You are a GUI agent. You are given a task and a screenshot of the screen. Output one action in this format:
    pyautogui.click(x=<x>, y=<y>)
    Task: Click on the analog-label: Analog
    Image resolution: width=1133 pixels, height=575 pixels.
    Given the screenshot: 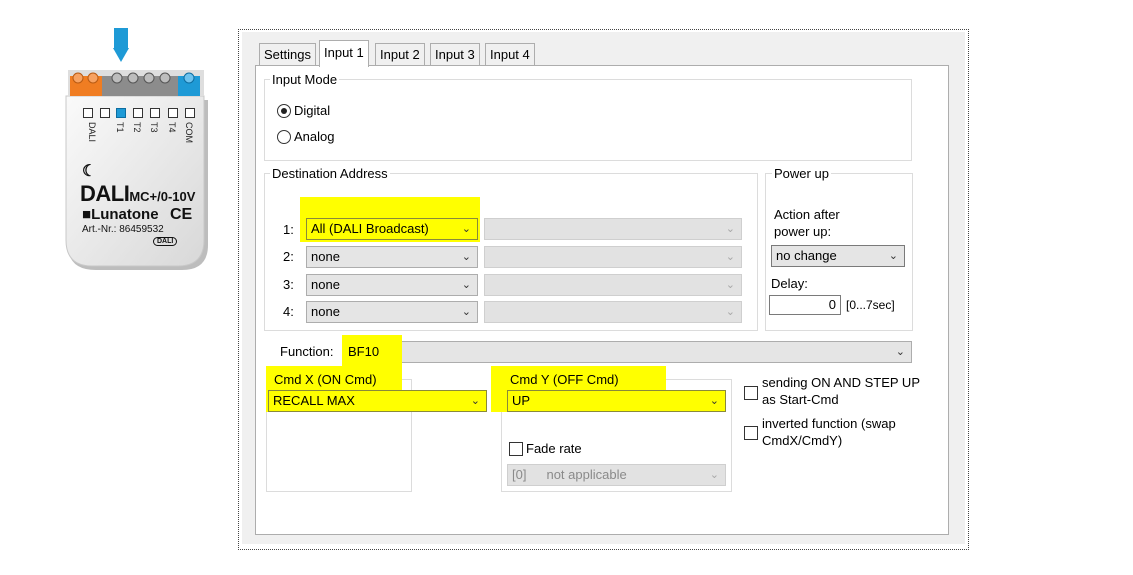 What is the action you would take?
    pyautogui.click(x=314, y=136)
    